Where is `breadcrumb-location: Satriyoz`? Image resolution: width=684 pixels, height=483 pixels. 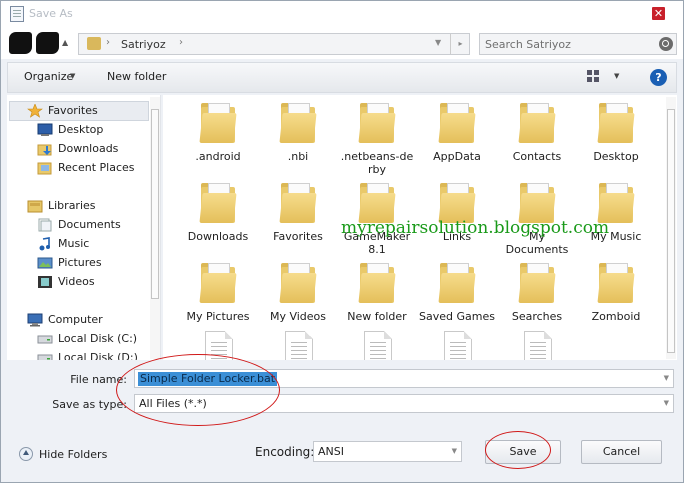
breadcrumb-location: Satriyoz is located at coordinates (143, 44).